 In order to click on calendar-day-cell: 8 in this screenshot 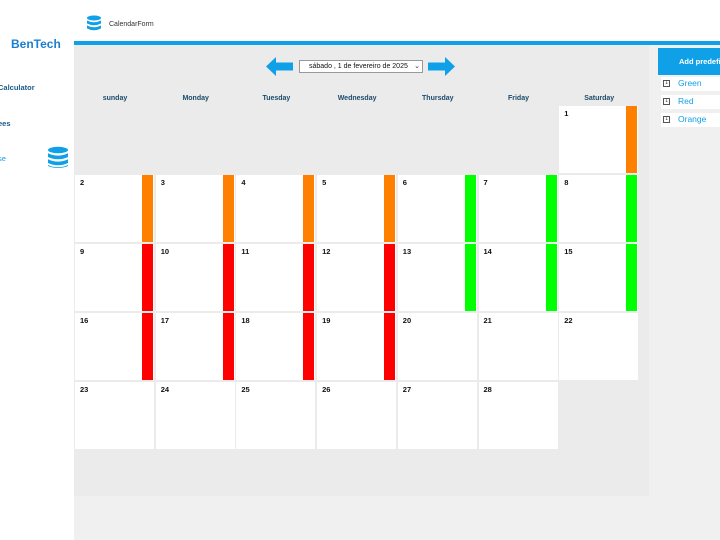, I will do `click(599, 208)`.